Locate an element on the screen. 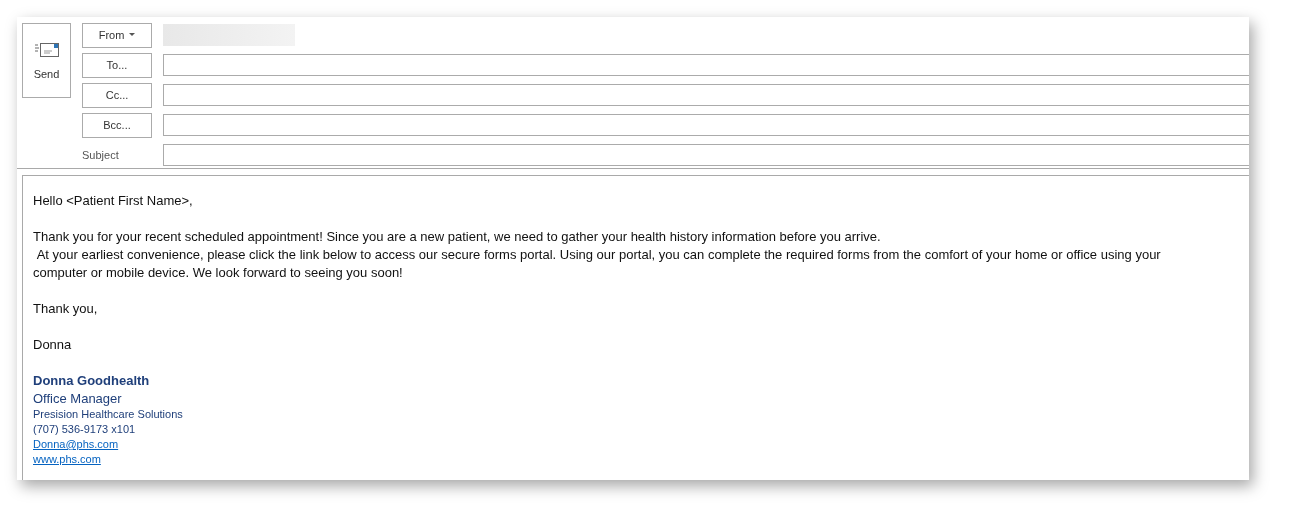 This screenshot has height=529, width=1297. website-link: www.phs.com is located at coordinates (67, 459).